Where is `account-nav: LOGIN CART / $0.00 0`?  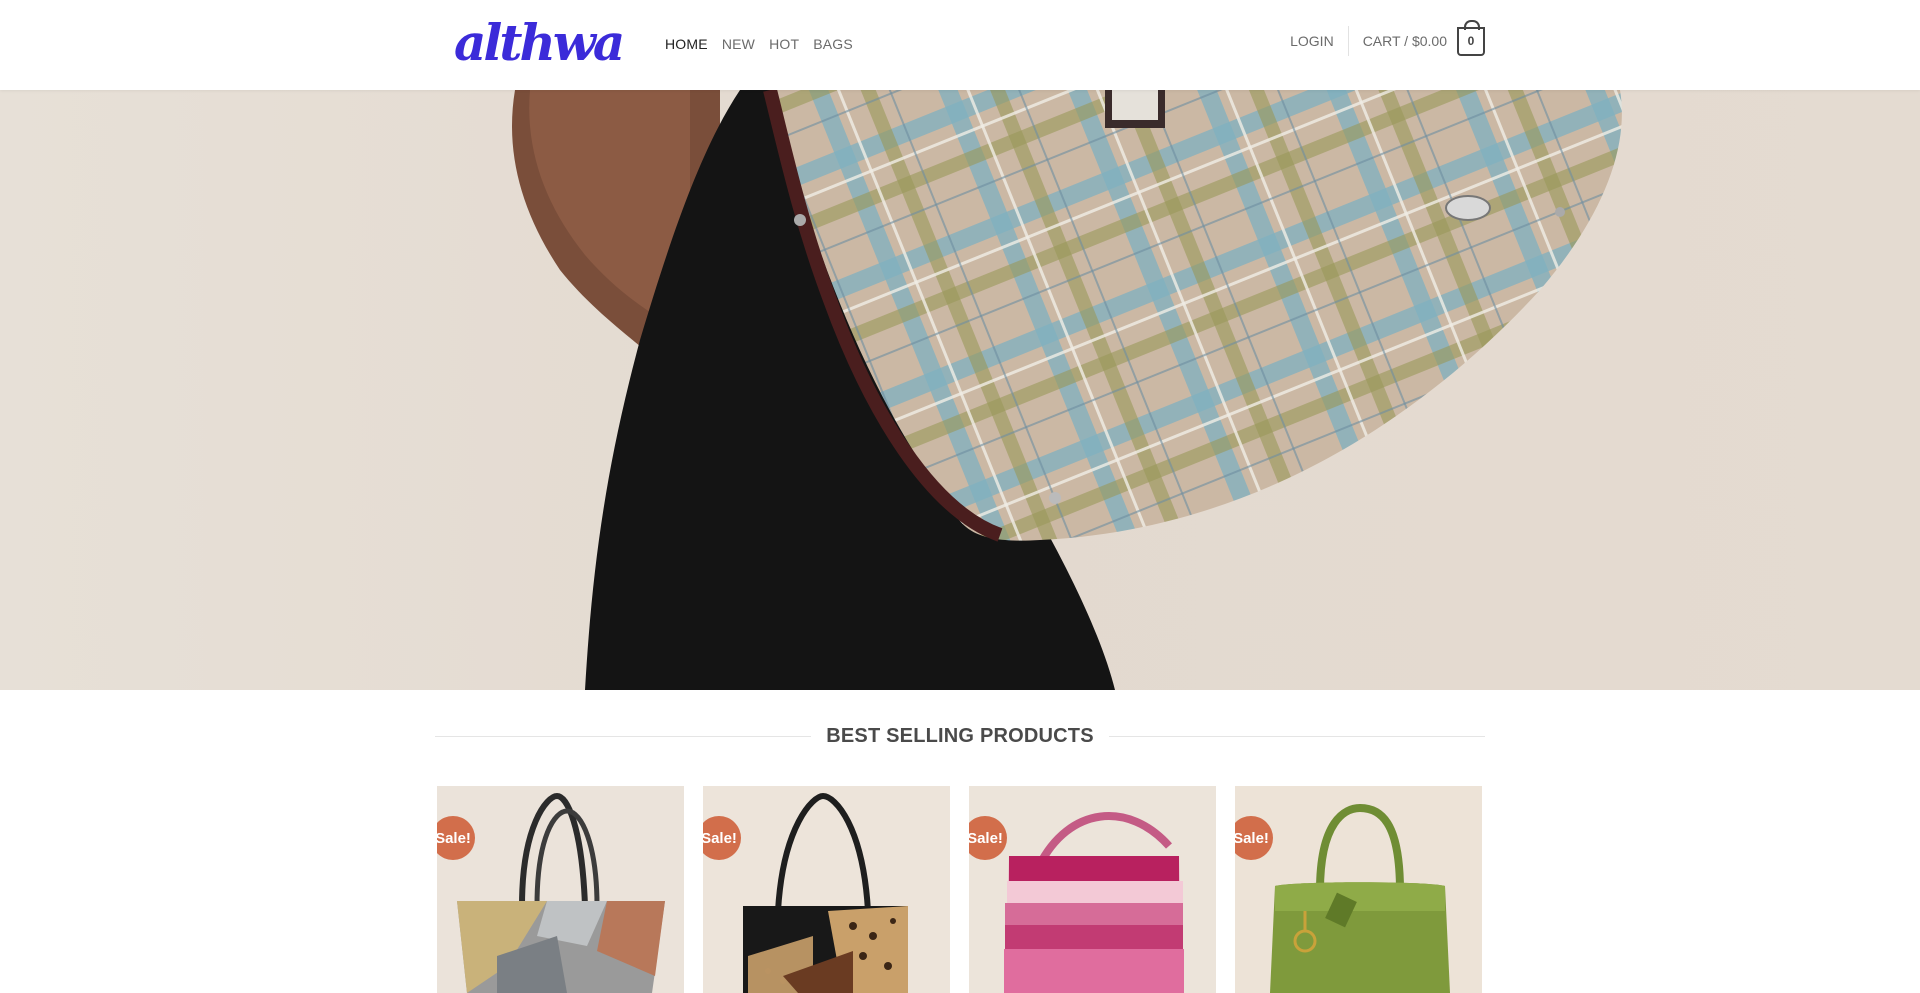 account-nav: LOGIN CART / $0.00 0 is located at coordinates (1387, 37).